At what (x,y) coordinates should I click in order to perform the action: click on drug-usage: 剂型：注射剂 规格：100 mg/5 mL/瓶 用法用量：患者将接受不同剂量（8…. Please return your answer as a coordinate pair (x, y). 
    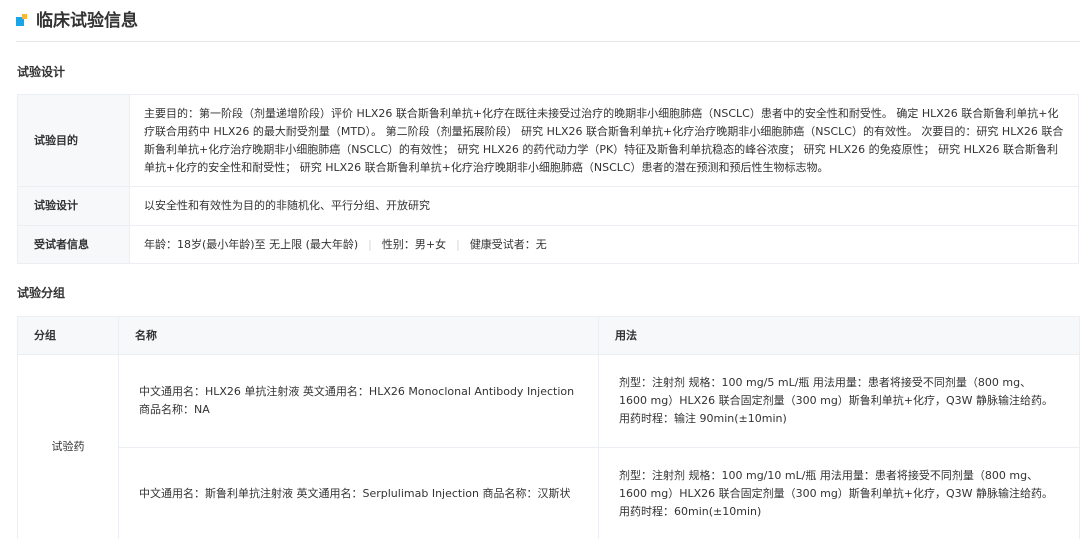
    Looking at the image, I should click on (839, 401).